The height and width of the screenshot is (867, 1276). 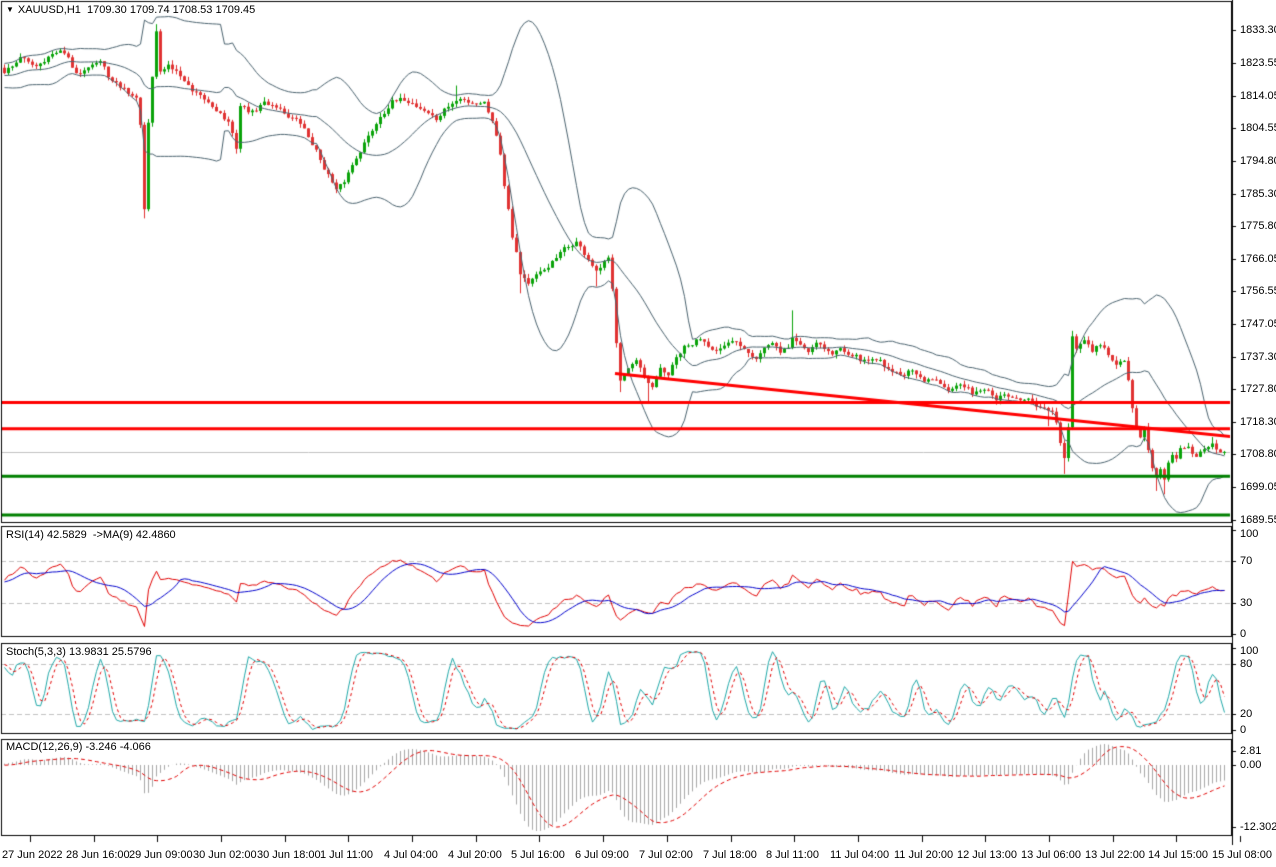 I want to click on time-axis-label: 4 Jul 20:00, so click(x=475, y=855).